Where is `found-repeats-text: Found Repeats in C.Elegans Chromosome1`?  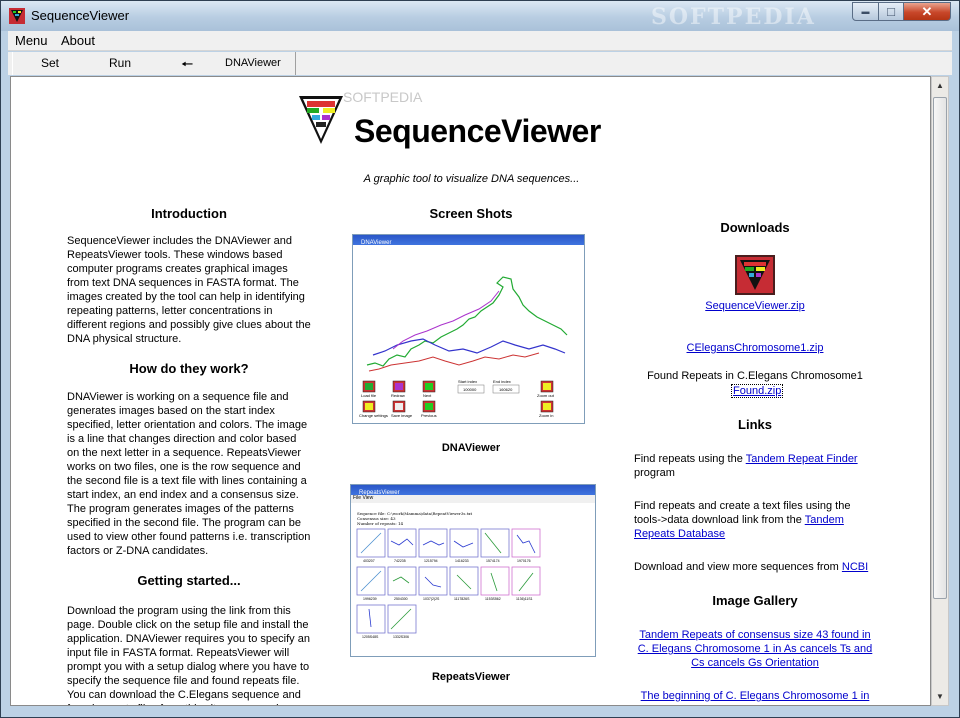
found-repeats-text: Found Repeats in C.Elegans Chromosome1 is located at coordinates (755, 376).